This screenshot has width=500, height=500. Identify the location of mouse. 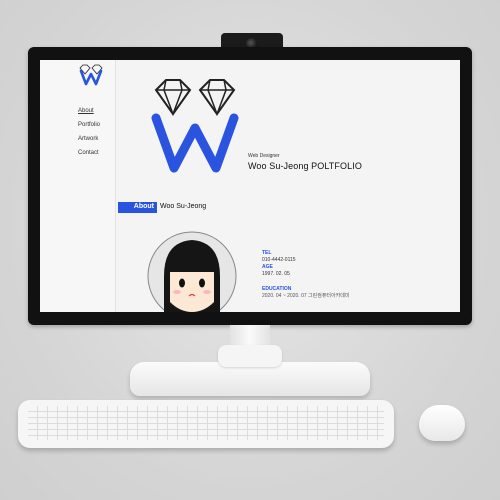
(442, 423).